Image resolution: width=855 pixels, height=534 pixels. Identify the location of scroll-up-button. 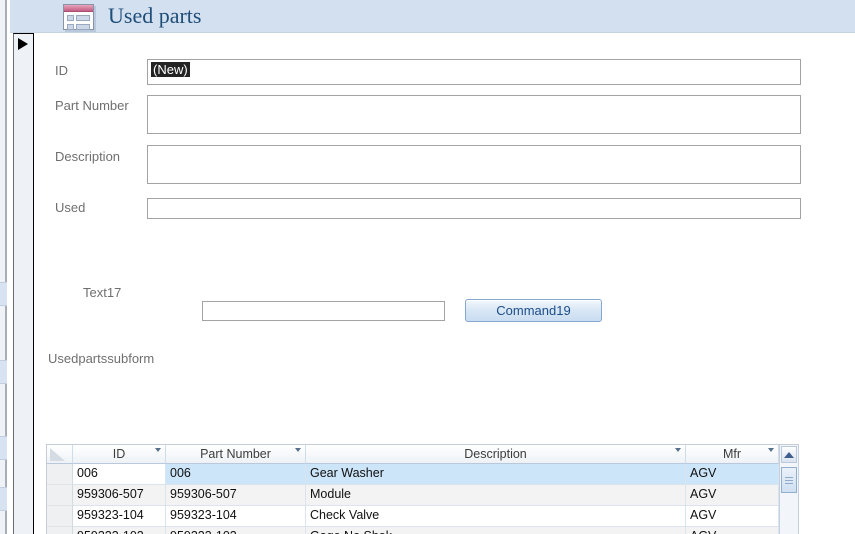
(789, 454).